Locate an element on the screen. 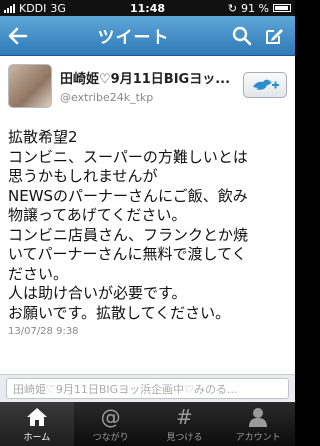  search-button is located at coordinates (242, 36).